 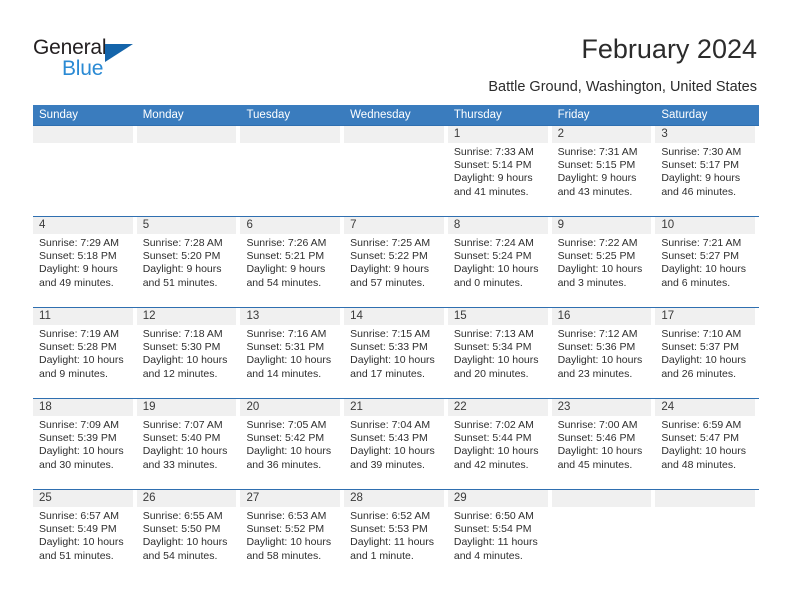 I want to click on day-number: 20, so click(x=290, y=407).